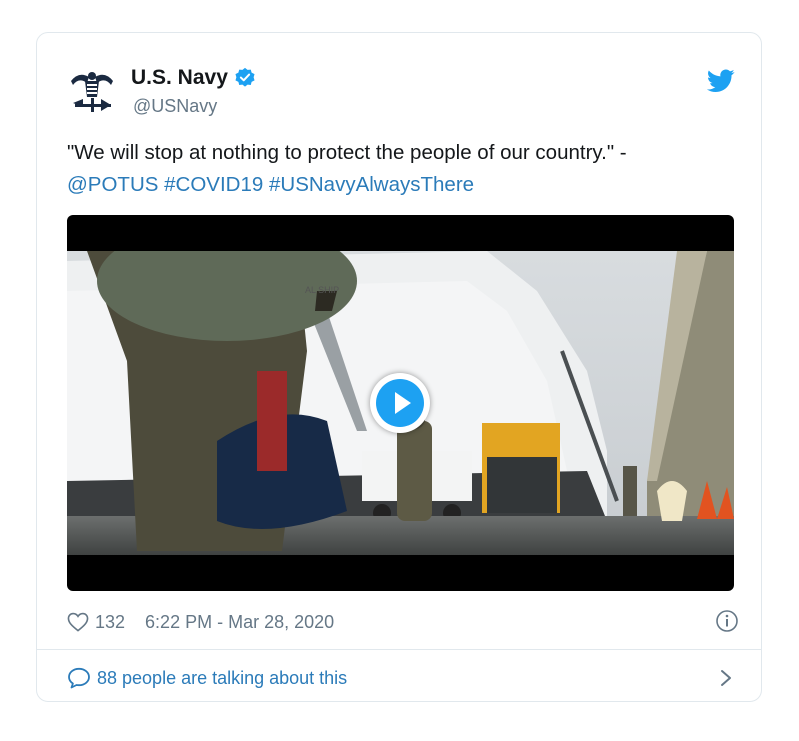 The image size is (799, 741). Describe the element at coordinates (175, 106) in the screenshot. I see `account-handle: @USNavy` at that location.